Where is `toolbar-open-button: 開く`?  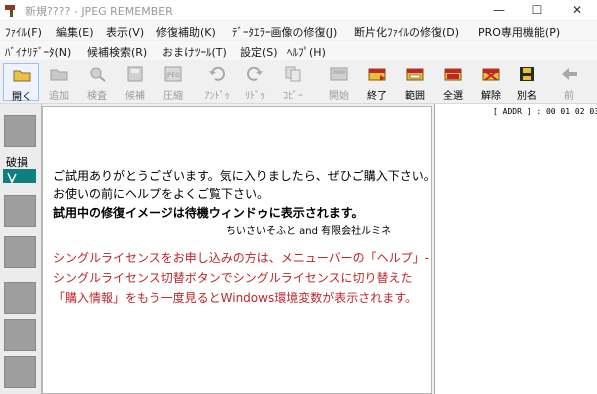
toolbar-open-button: 開く is located at coordinates (21, 83).